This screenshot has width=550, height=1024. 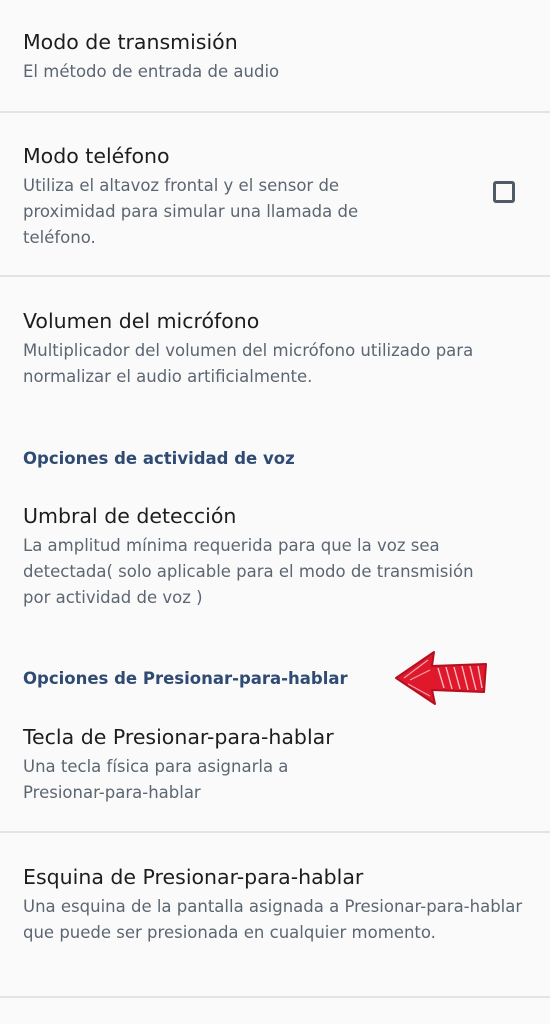 I want to click on pref-title: Volumen del micrófono, so click(x=141, y=321).